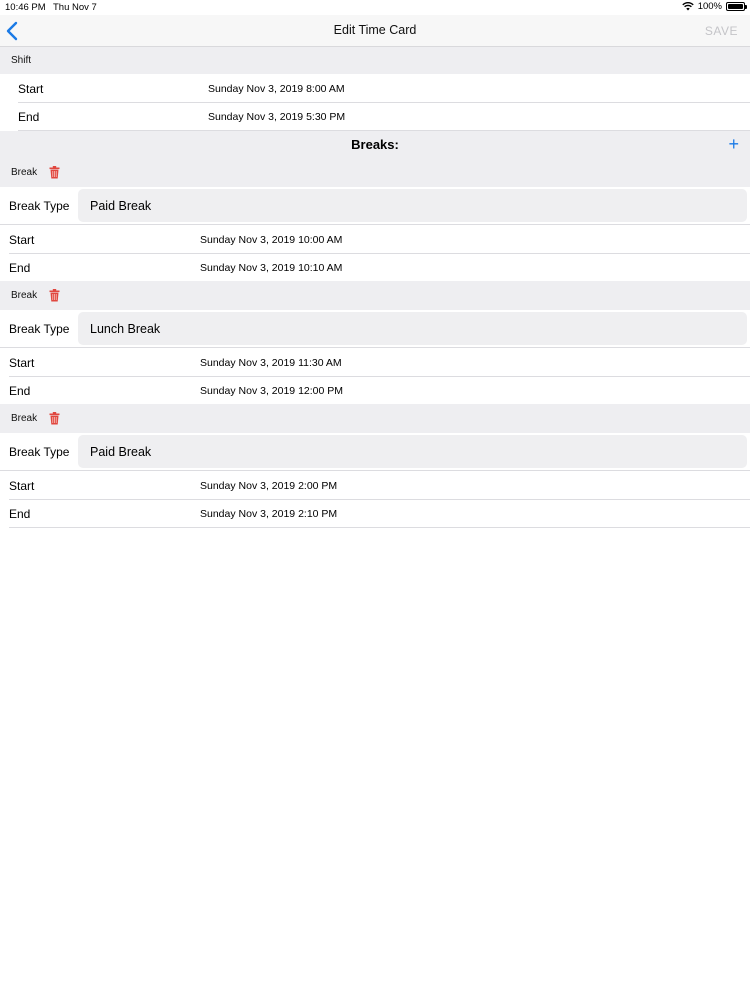  I want to click on break-type-row: Break Type Lunch Break, so click(375, 329).